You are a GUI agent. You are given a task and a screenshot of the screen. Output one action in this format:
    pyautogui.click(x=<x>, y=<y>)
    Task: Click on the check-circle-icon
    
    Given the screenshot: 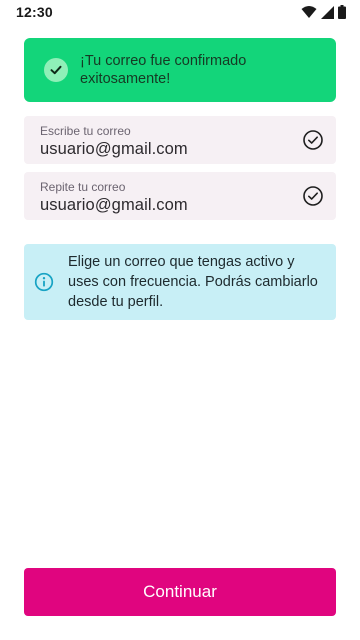 What is the action you would take?
    pyautogui.click(x=56, y=70)
    